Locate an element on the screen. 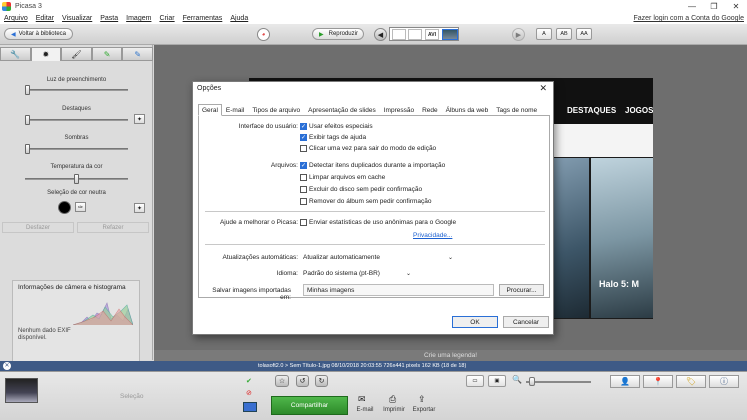  rotate-right-button: ↻ is located at coordinates (321, 381).